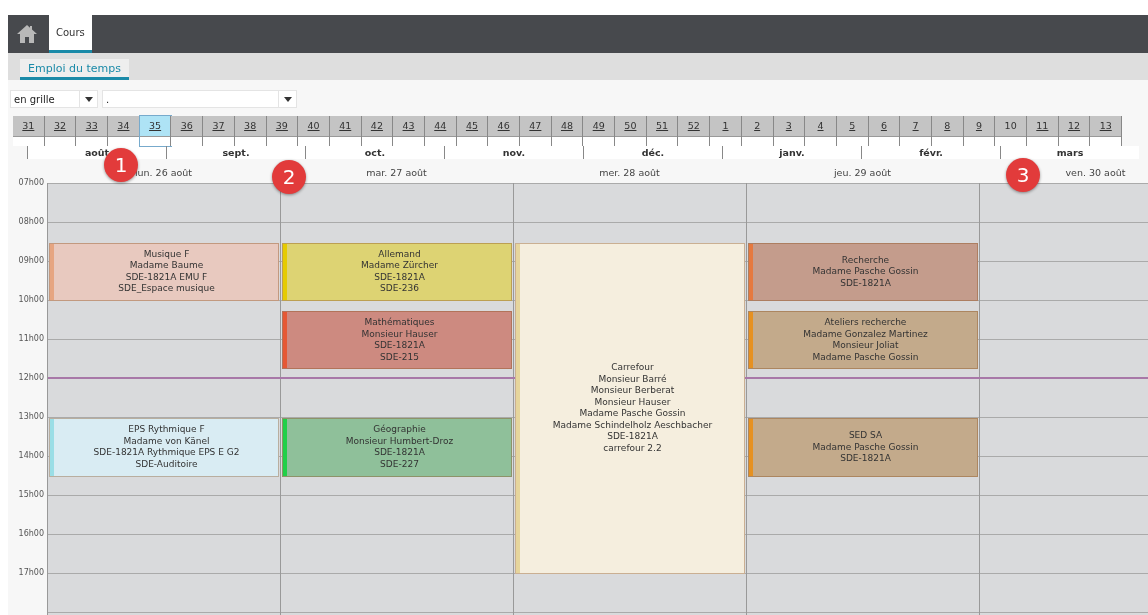 The width and height of the screenshot is (1148, 615). Describe the element at coordinates (399, 357) in the screenshot. I see `event-detail: SDE-215` at that location.